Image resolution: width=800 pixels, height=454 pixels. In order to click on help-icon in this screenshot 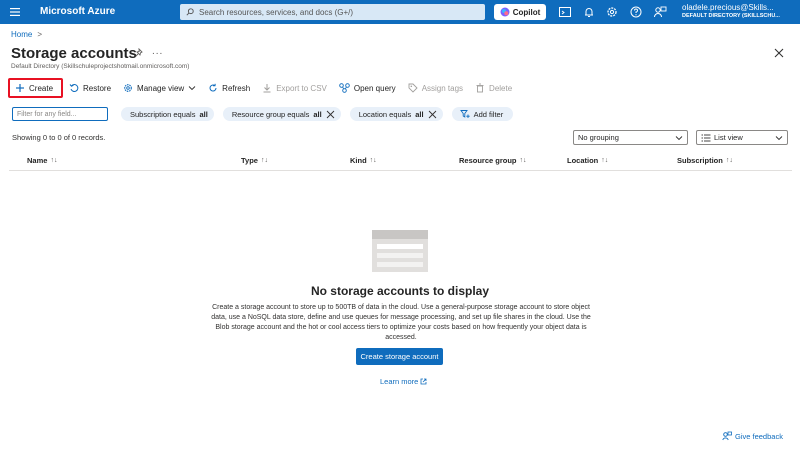, I will do `click(636, 12)`.